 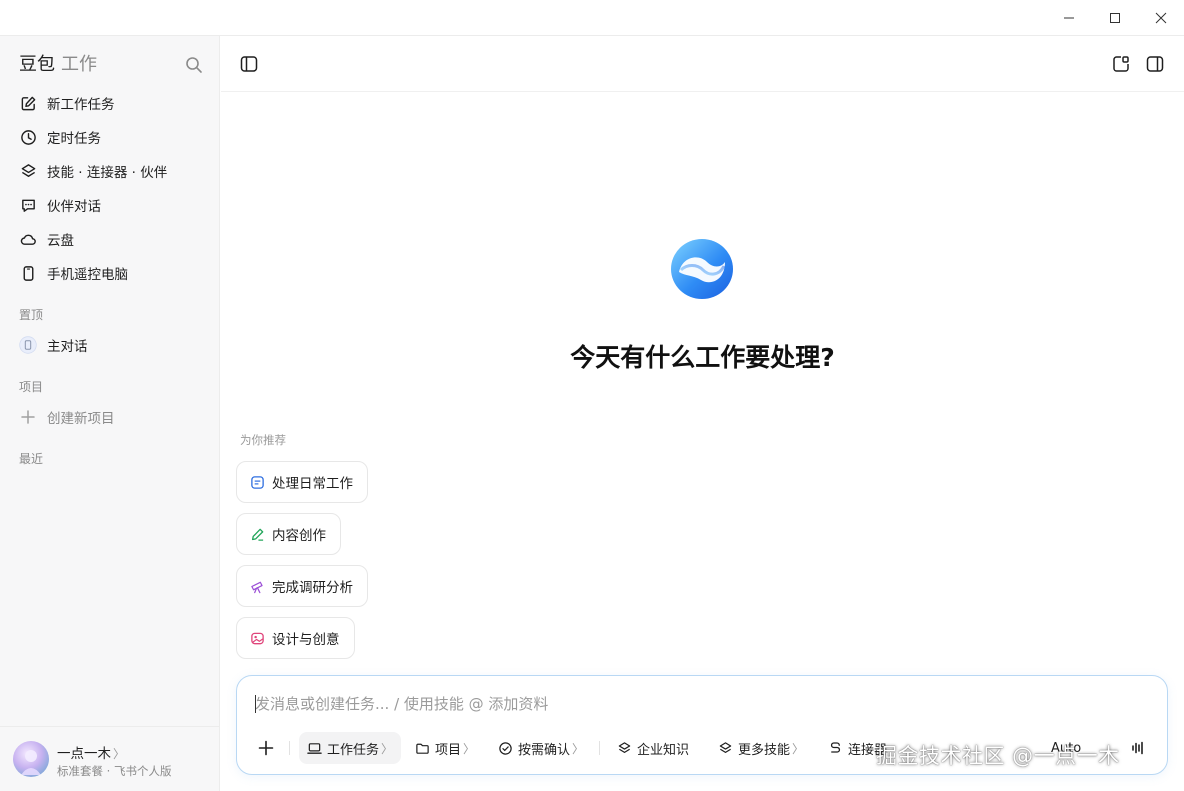 I want to click on recommend-label: 为你推荐, so click(x=263, y=440).